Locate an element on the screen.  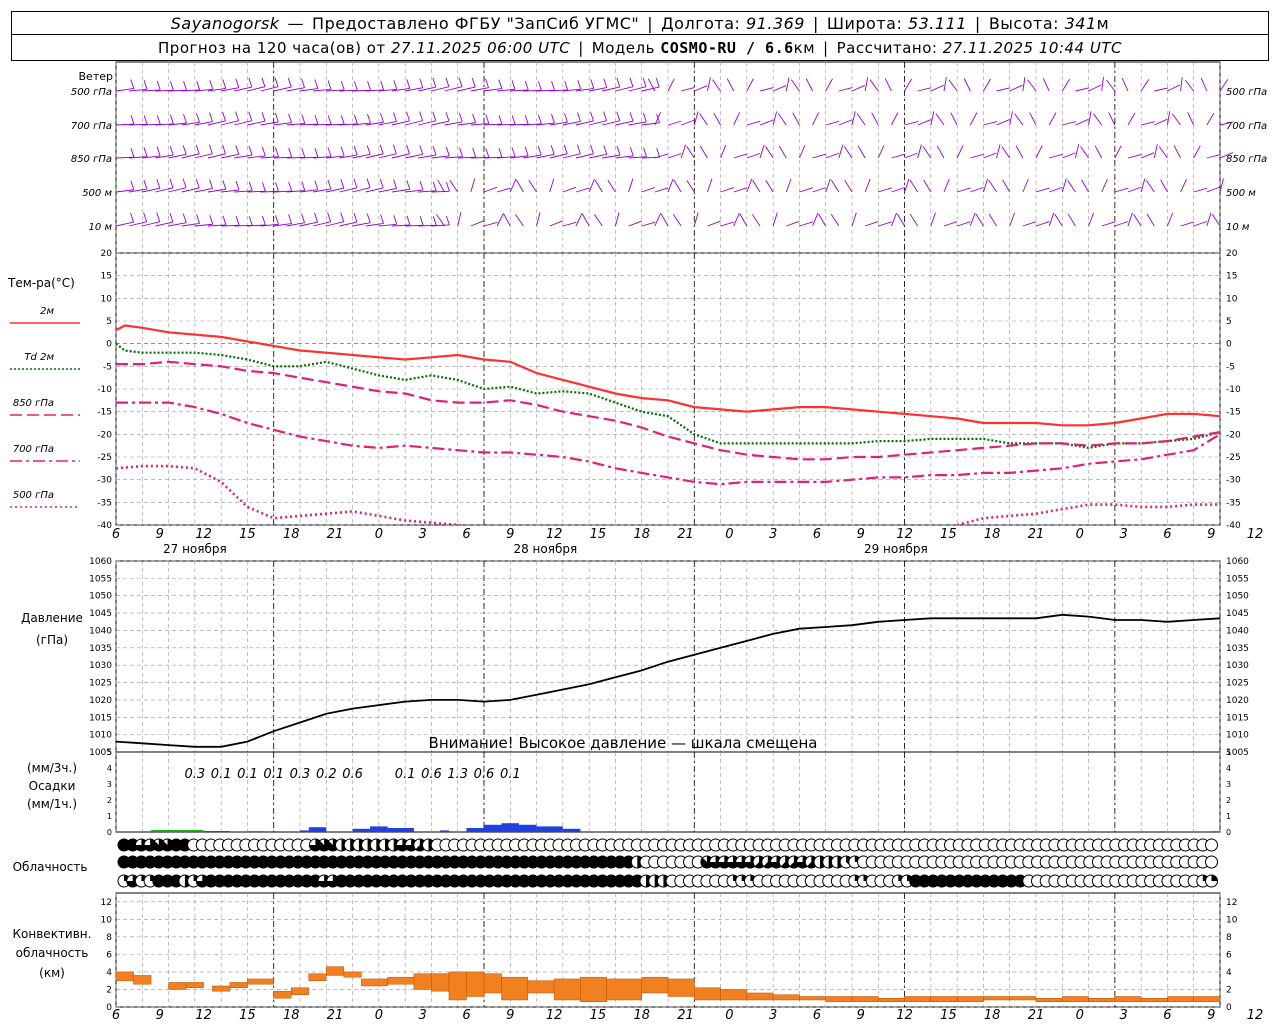
precip-tick-left: 2 is located at coordinates (109, 800).